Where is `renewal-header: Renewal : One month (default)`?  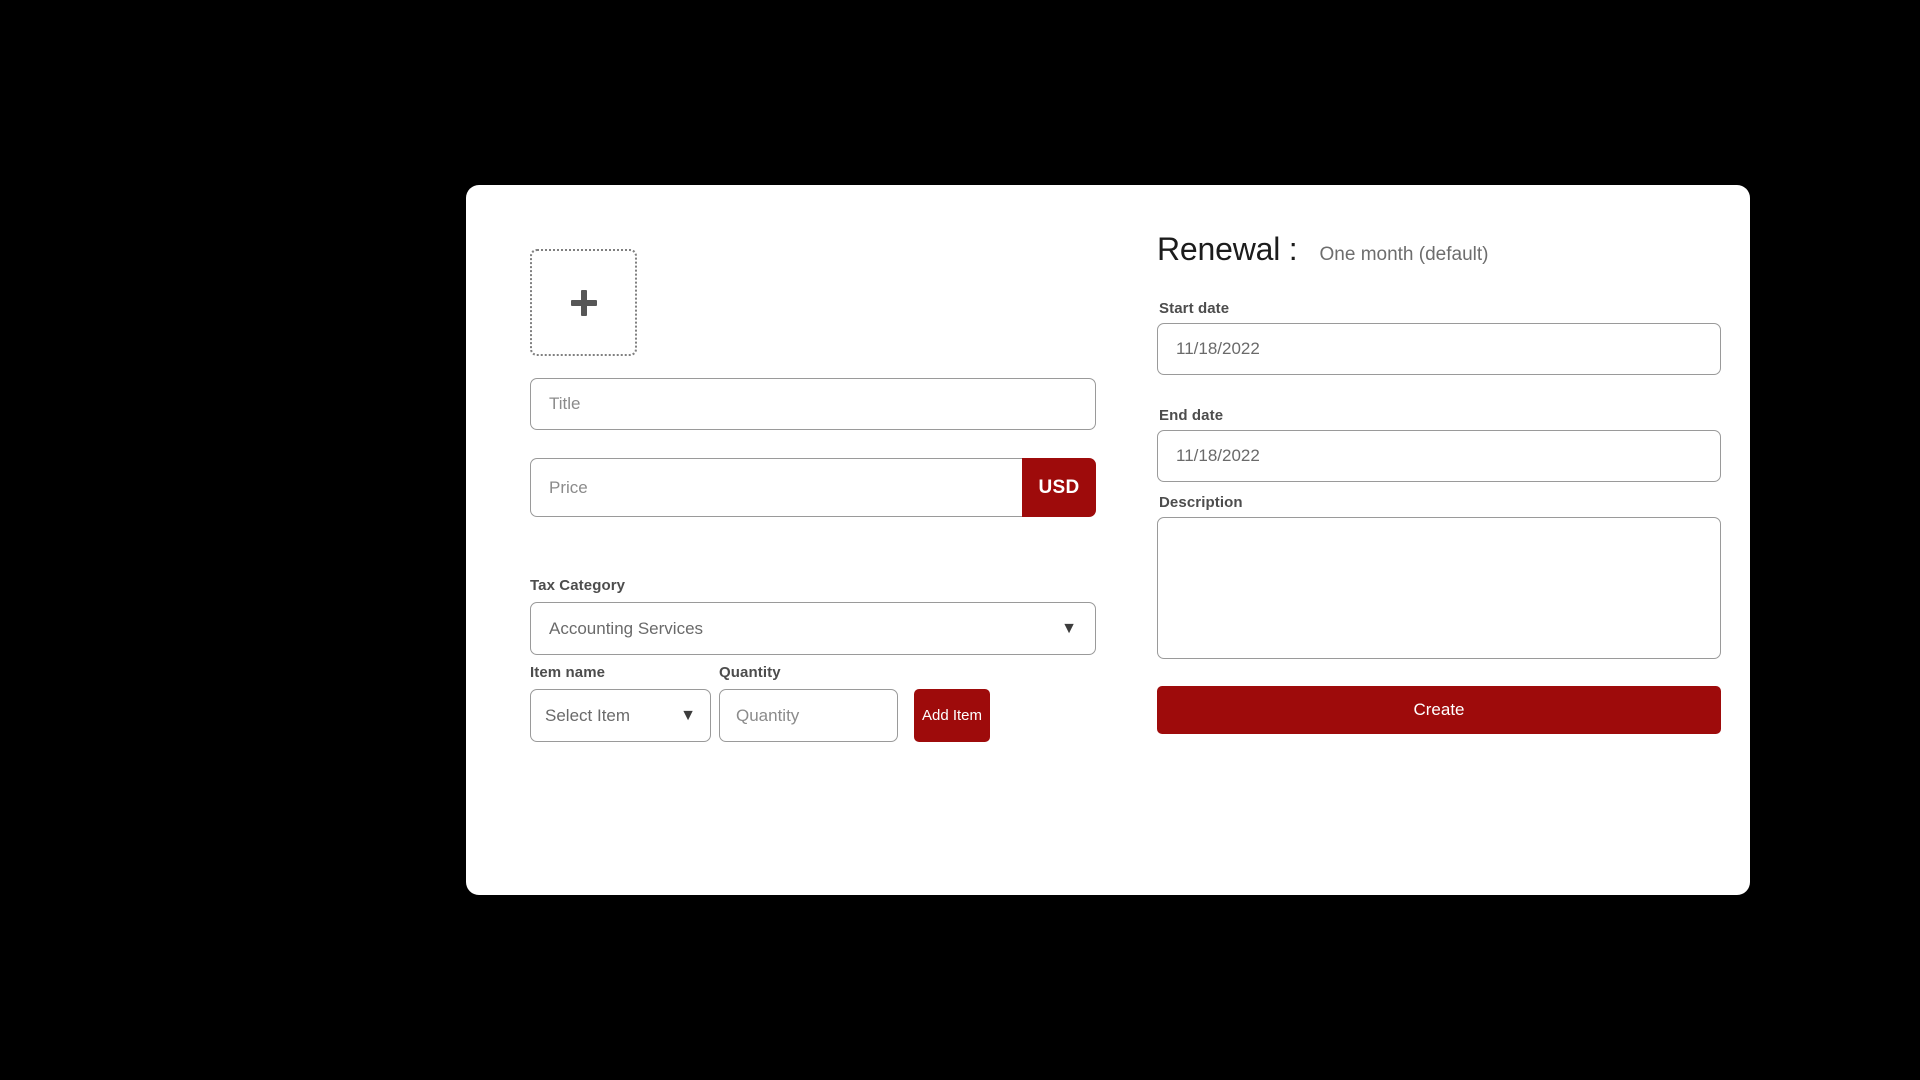
renewal-header: Renewal : One month (default) is located at coordinates (1322, 249).